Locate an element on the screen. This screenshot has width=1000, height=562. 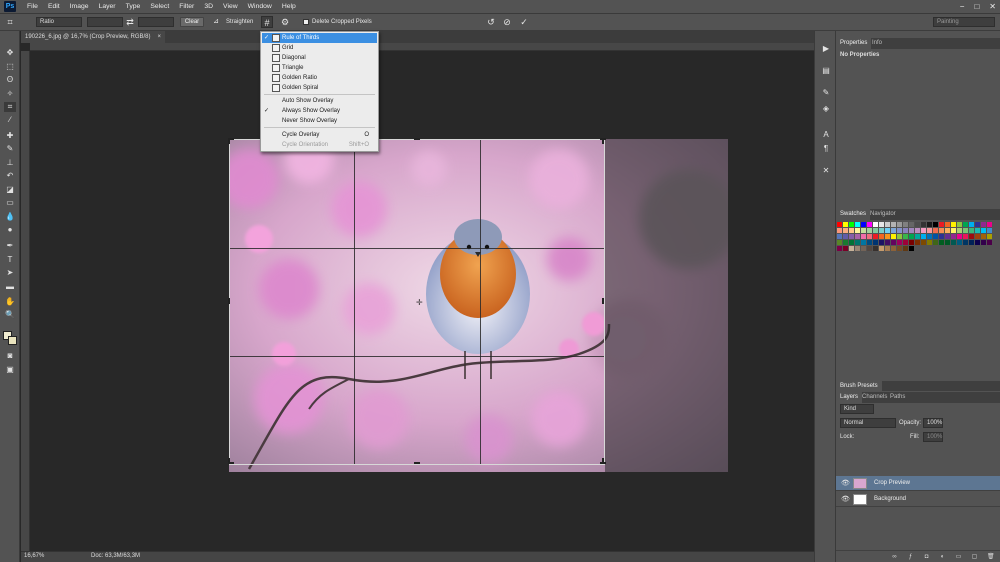
opacity-input: 100% is located at coordinates (933, 423).